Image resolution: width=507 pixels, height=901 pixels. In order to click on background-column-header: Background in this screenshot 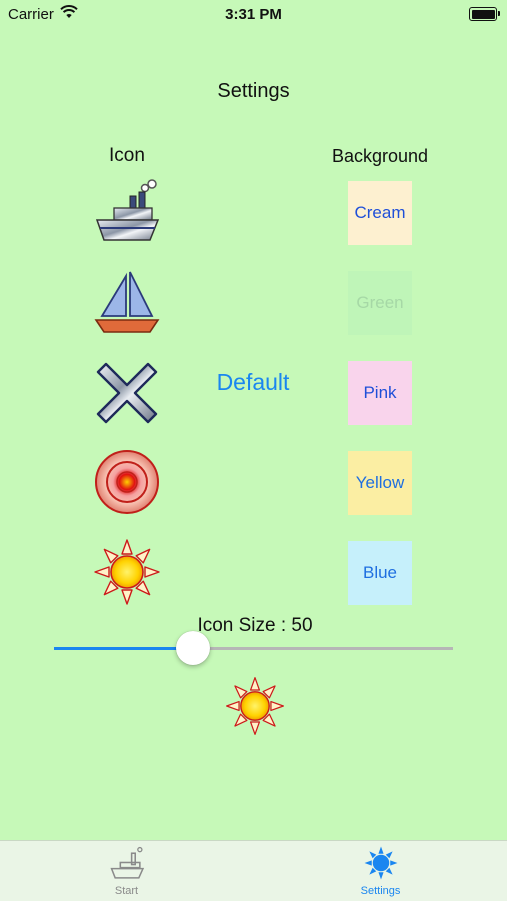, I will do `click(380, 156)`.